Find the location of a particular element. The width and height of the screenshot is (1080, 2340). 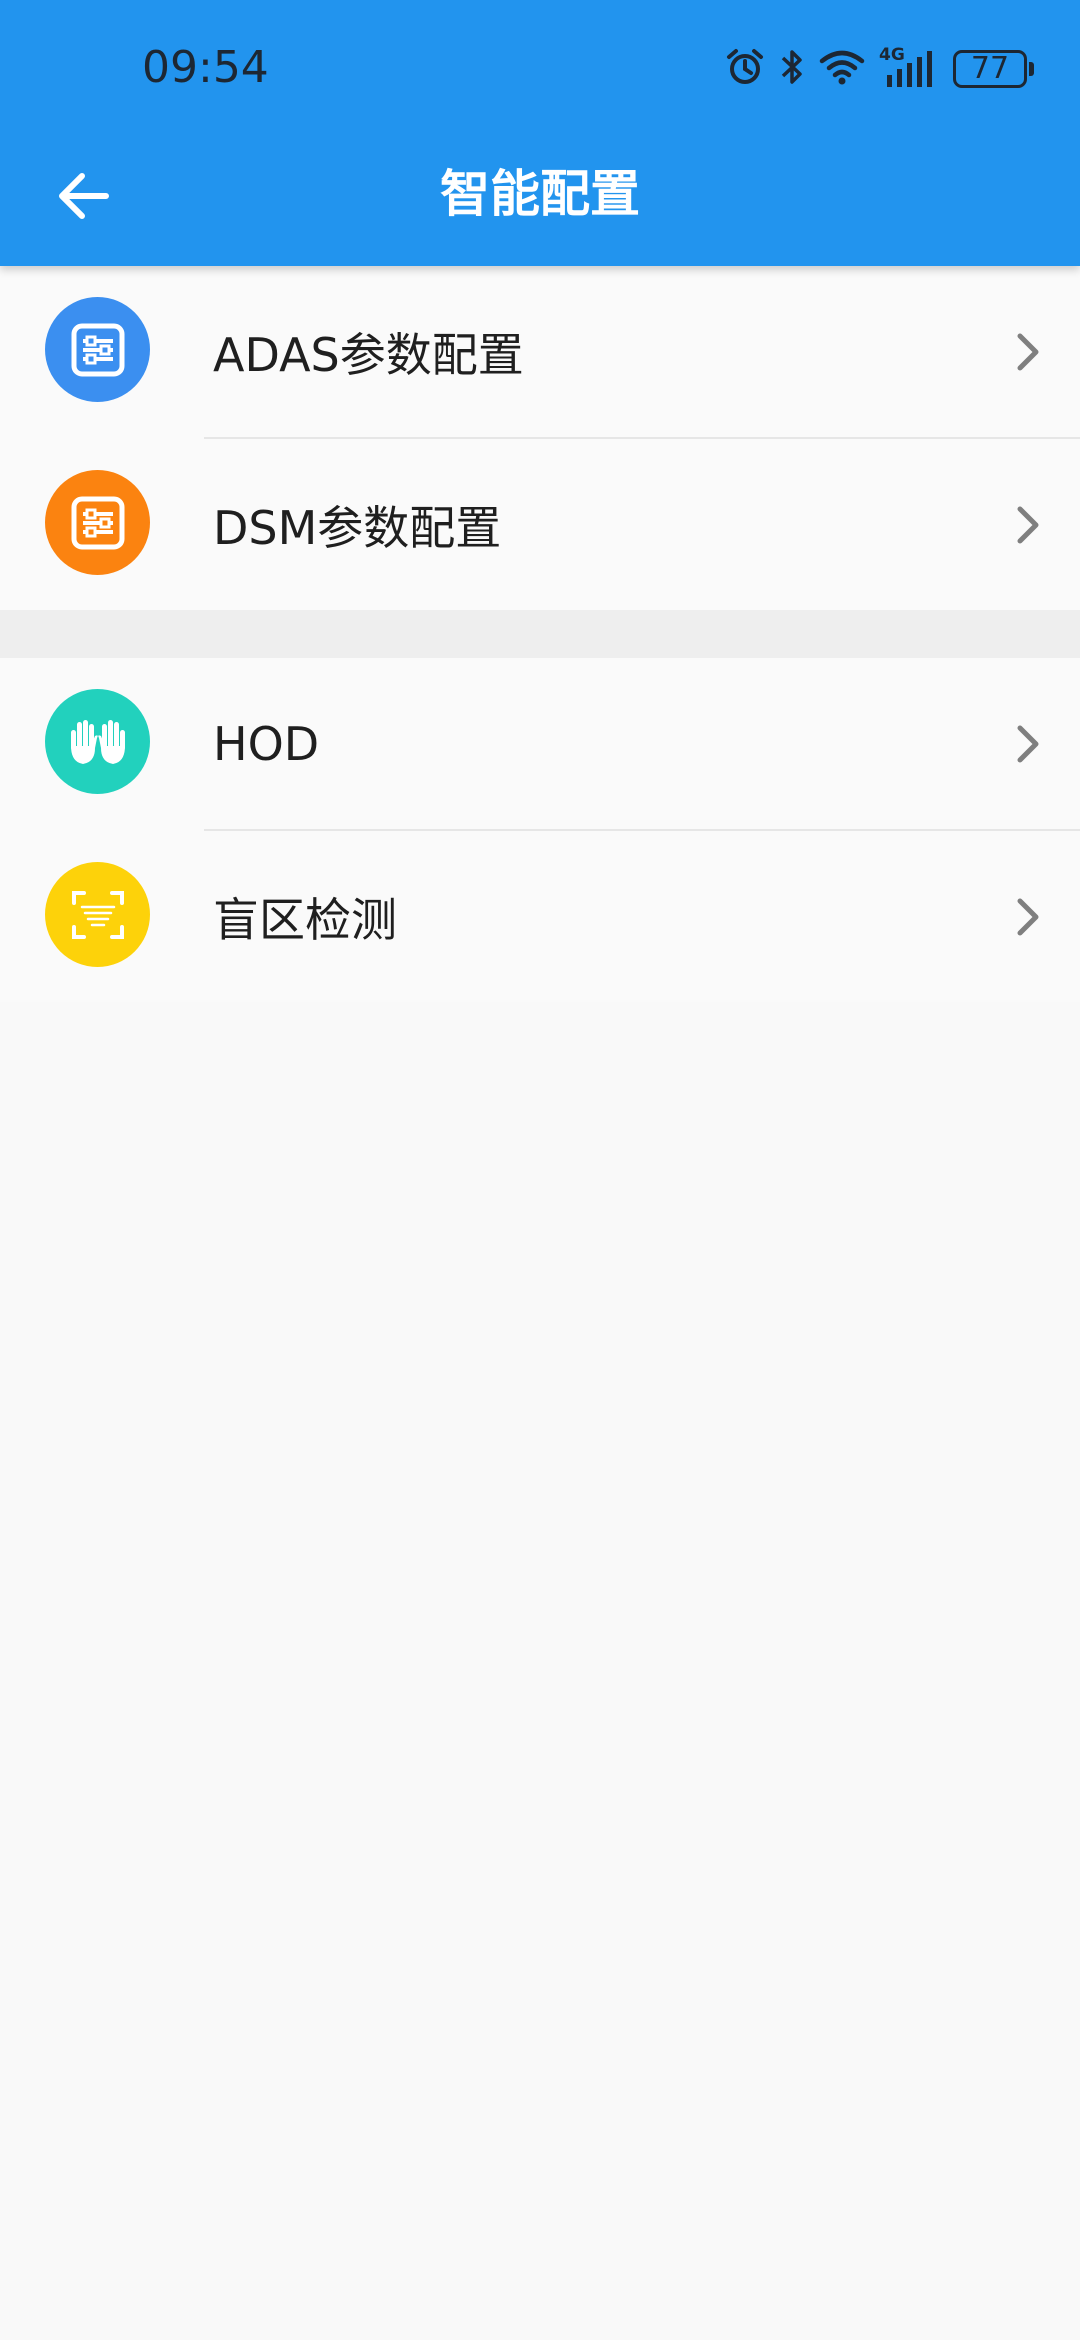

bluetooth-icon is located at coordinates (792, 69).